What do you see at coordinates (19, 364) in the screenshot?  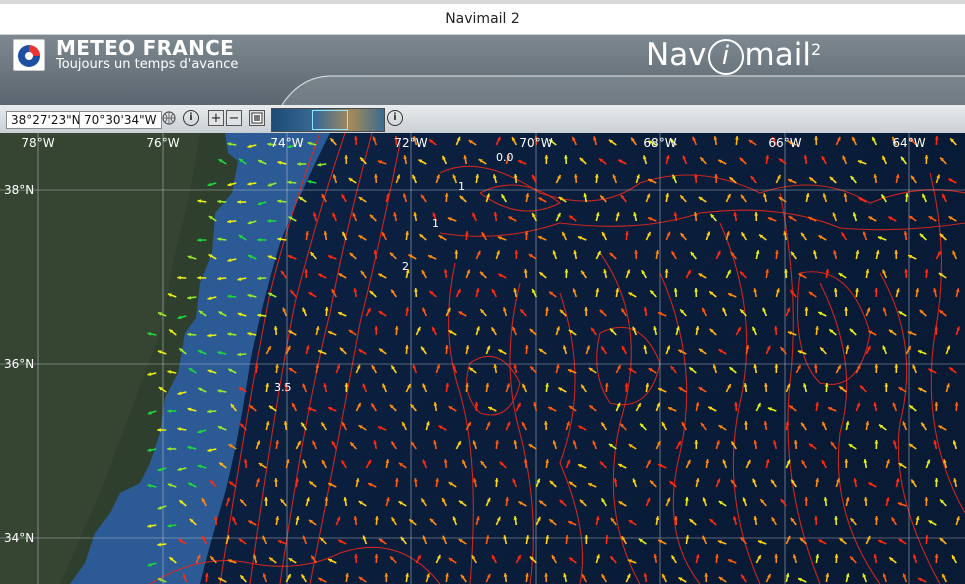 I see `lat-label: 36°N` at bounding box center [19, 364].